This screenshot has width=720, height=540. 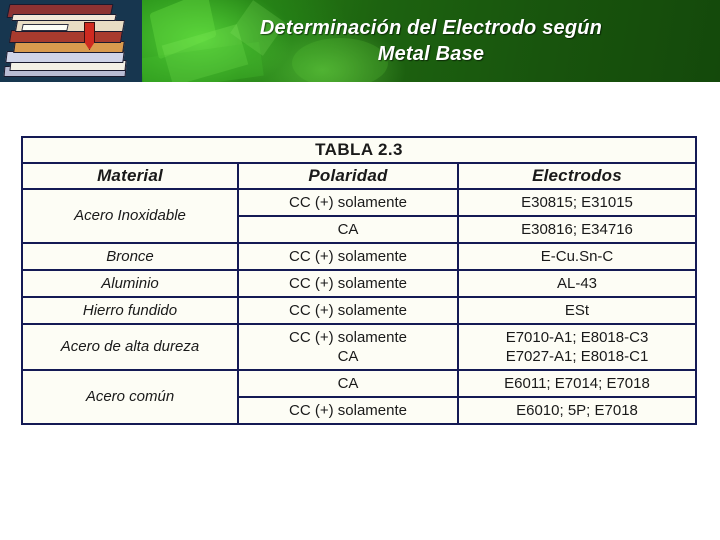 What do you see at coordinates (577, 256) in the screenshot?
I see `cell-electrodos: E-Cu.Sn-C` at bounding box center [577, 256].